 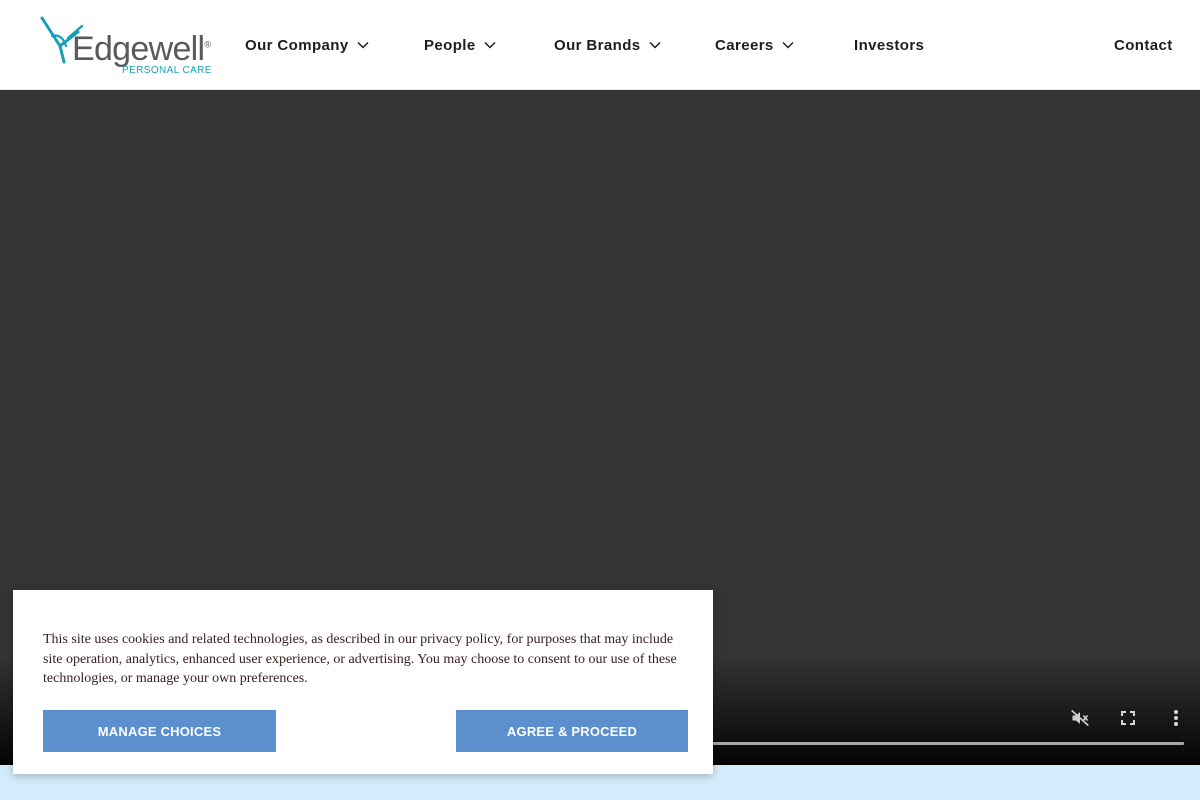 I want to click on volume-off-icon, so click(x=1080, y=718).